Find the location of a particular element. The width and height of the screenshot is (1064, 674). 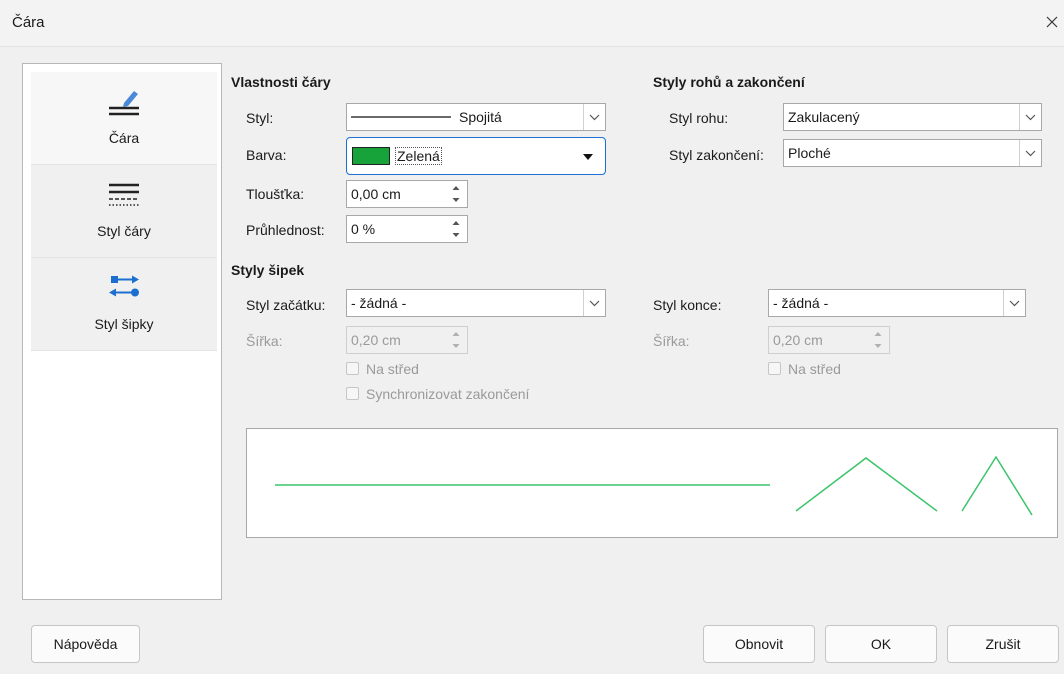

title-bar: Čára is located at coordinates (532, 23).